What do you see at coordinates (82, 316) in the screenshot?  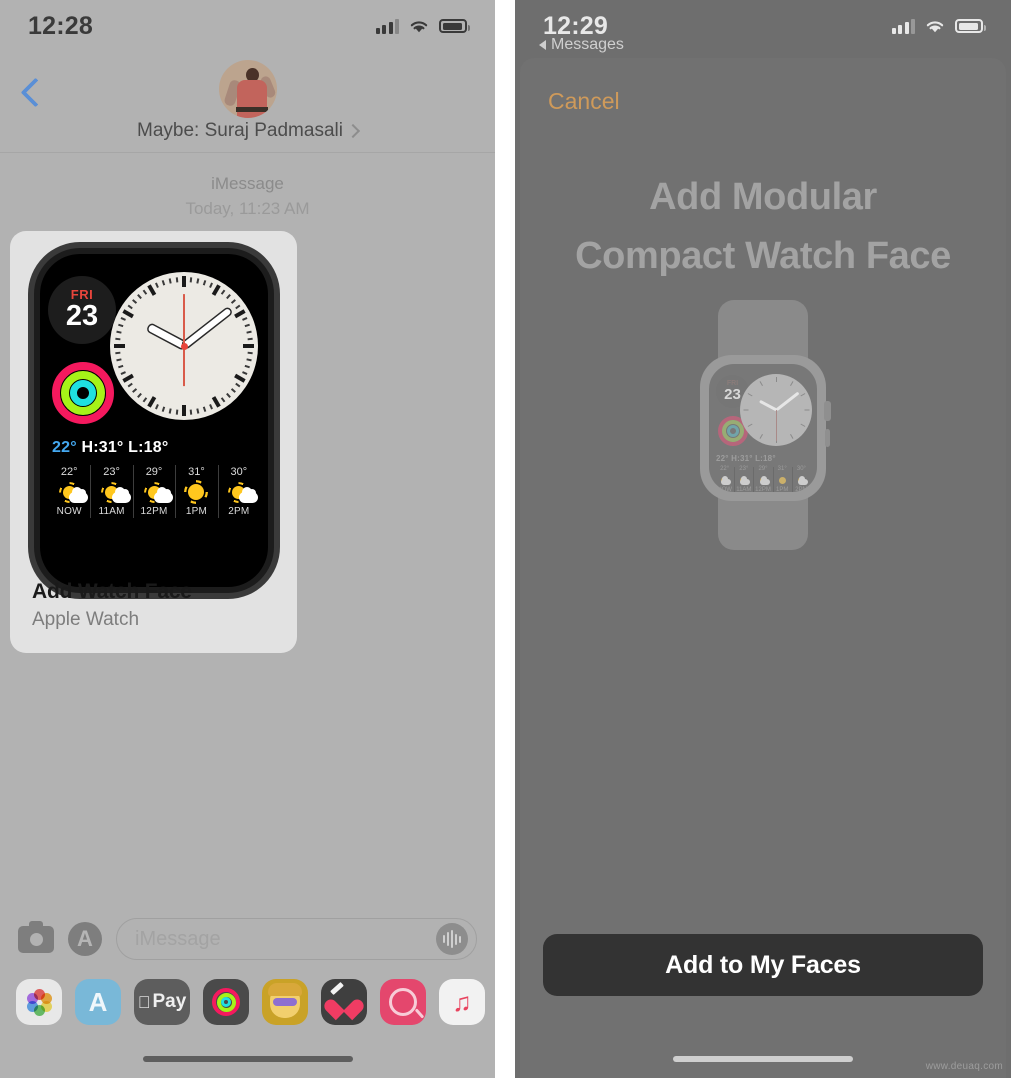 I see `date-day-number: 23` at bounding box center [82, 316].